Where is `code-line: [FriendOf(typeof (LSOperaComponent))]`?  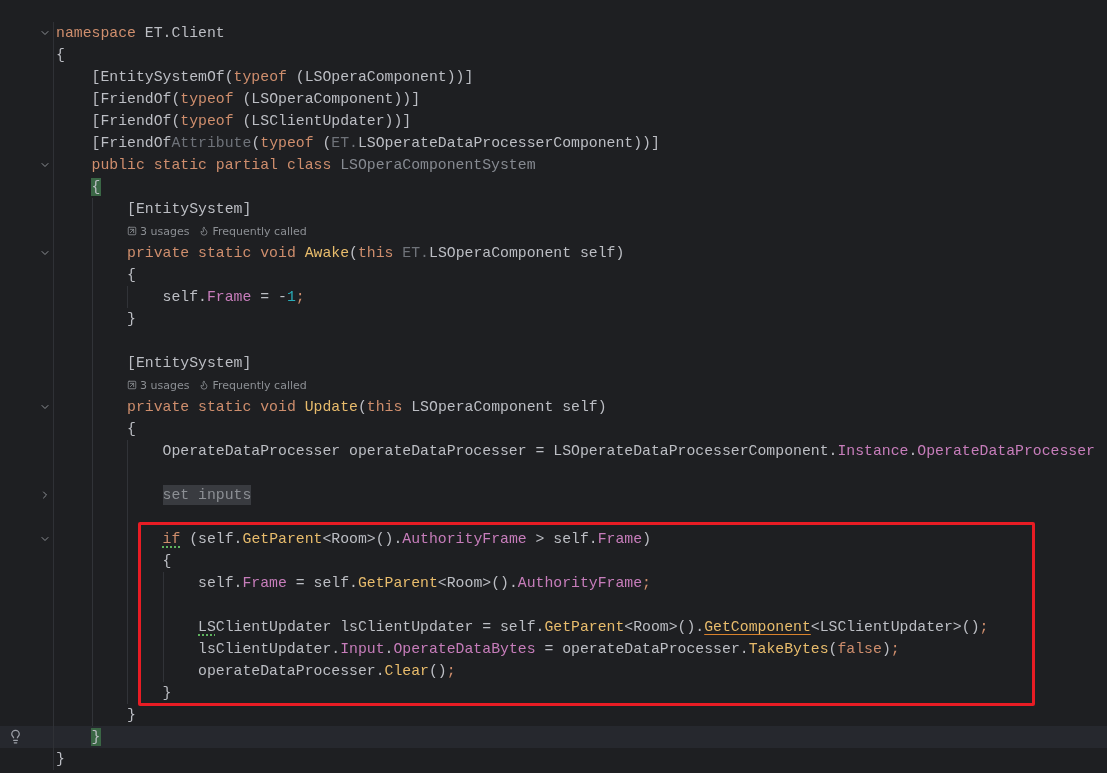 code-line: [FriendOf(typeof (LSOperaComponent))] is located at coordinates (256, 99).